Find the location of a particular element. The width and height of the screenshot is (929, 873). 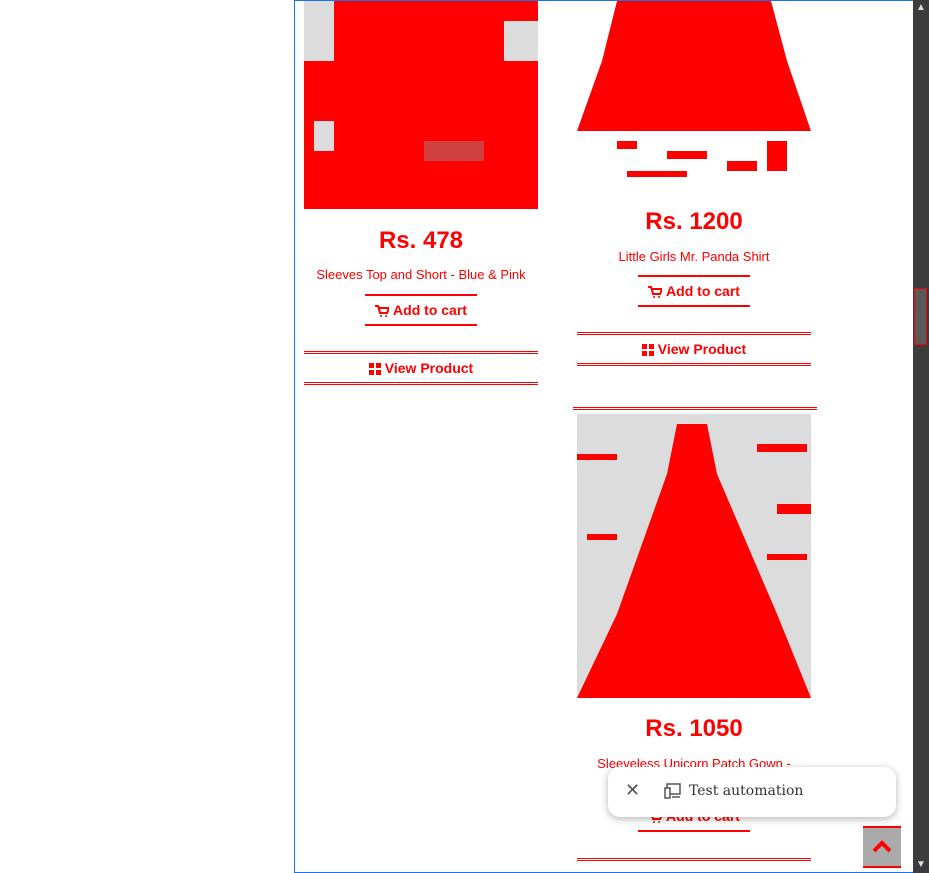

product-name: Sleeves Top and Short - Blue & Pink is located at coordinates (421, 274).